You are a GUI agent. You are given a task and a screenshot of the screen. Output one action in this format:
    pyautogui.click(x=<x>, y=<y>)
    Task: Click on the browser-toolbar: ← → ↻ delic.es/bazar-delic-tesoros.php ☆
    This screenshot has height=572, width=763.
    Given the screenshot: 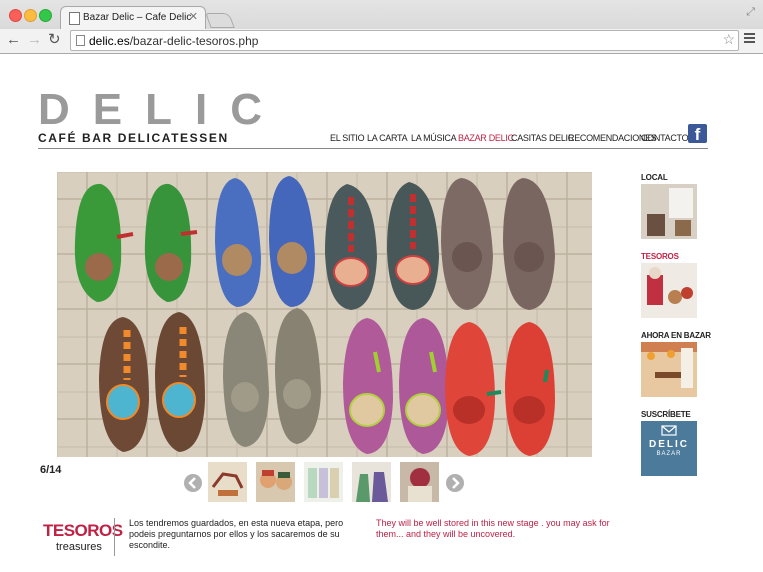 What is the action you would take?
    pyautogui.click(x=381, y=41)
    